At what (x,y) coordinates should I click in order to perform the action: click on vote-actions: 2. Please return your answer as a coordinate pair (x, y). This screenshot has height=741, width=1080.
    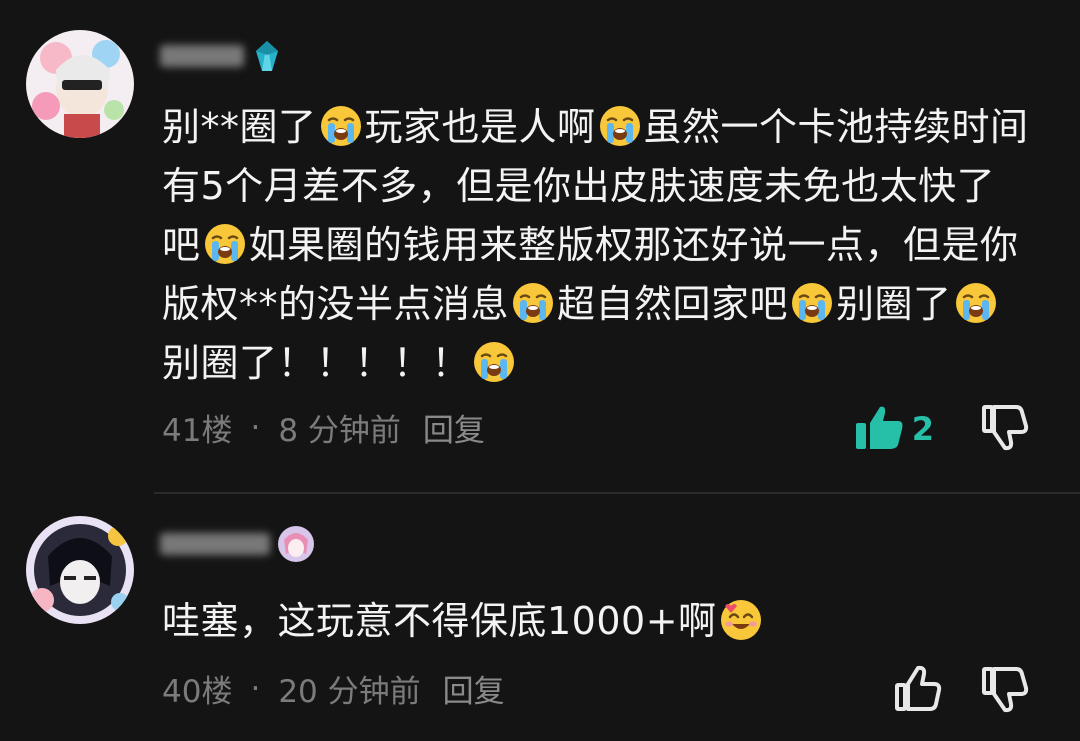
    Looking at the image, I should click on (942, 429).